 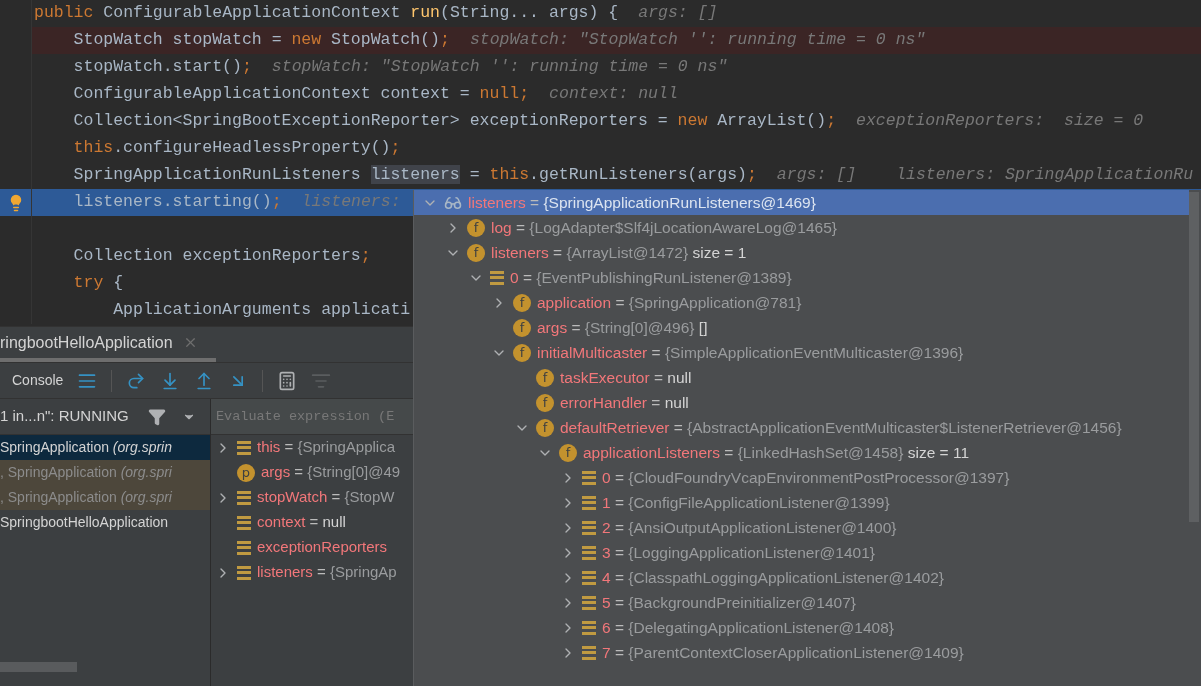 I want to click on variable-text: args = {String[0]@496} [], so click(x=622, y=327).